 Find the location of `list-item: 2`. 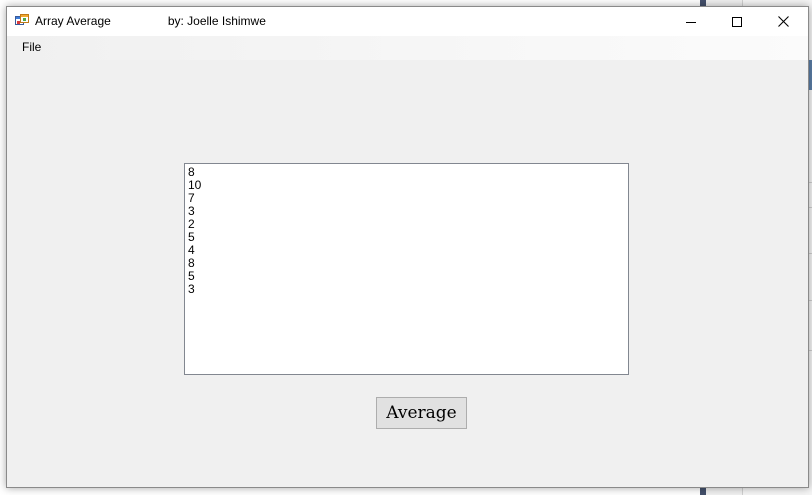

list-item: 2 is located at coordinates (406, 224).